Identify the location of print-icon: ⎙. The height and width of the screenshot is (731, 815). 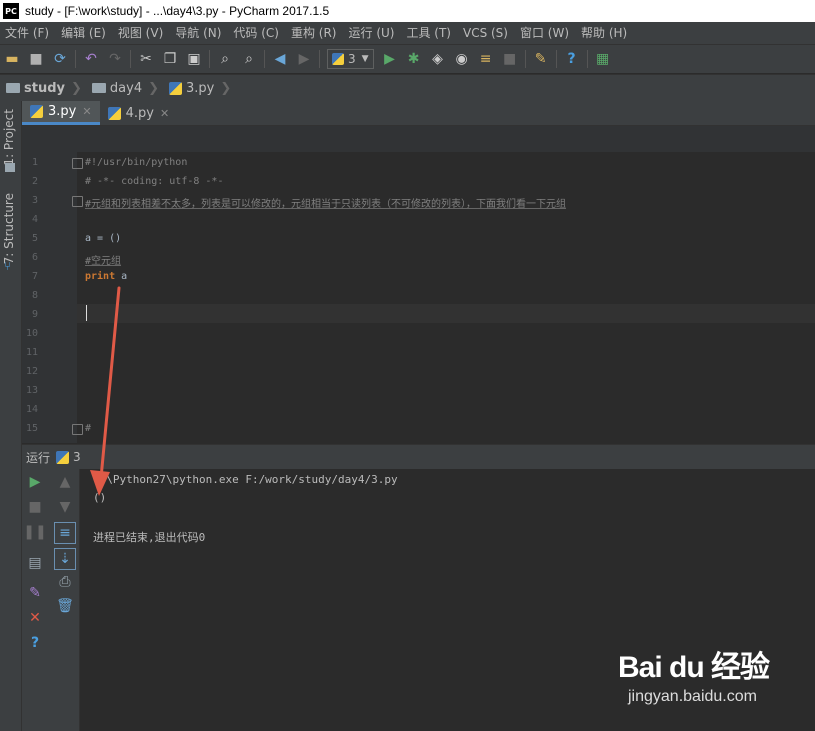
(65, 582).